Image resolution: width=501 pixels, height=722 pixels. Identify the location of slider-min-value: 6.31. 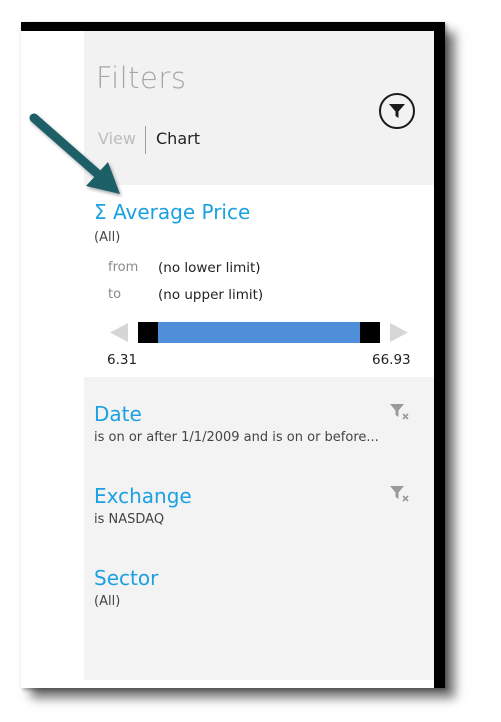
(122, 360).